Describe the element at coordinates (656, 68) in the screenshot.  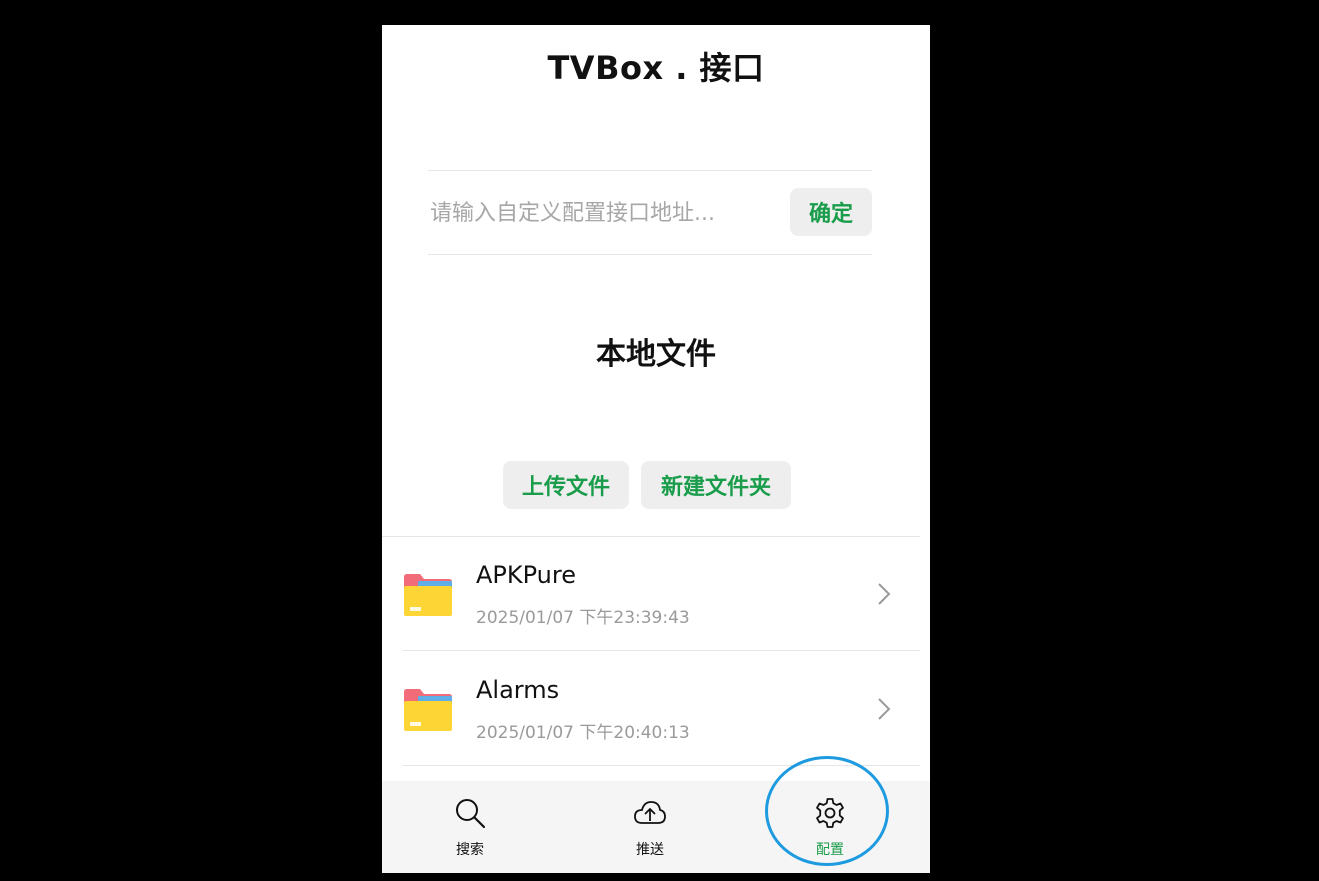
I see `page-title: TVBox . 接口` at that location.